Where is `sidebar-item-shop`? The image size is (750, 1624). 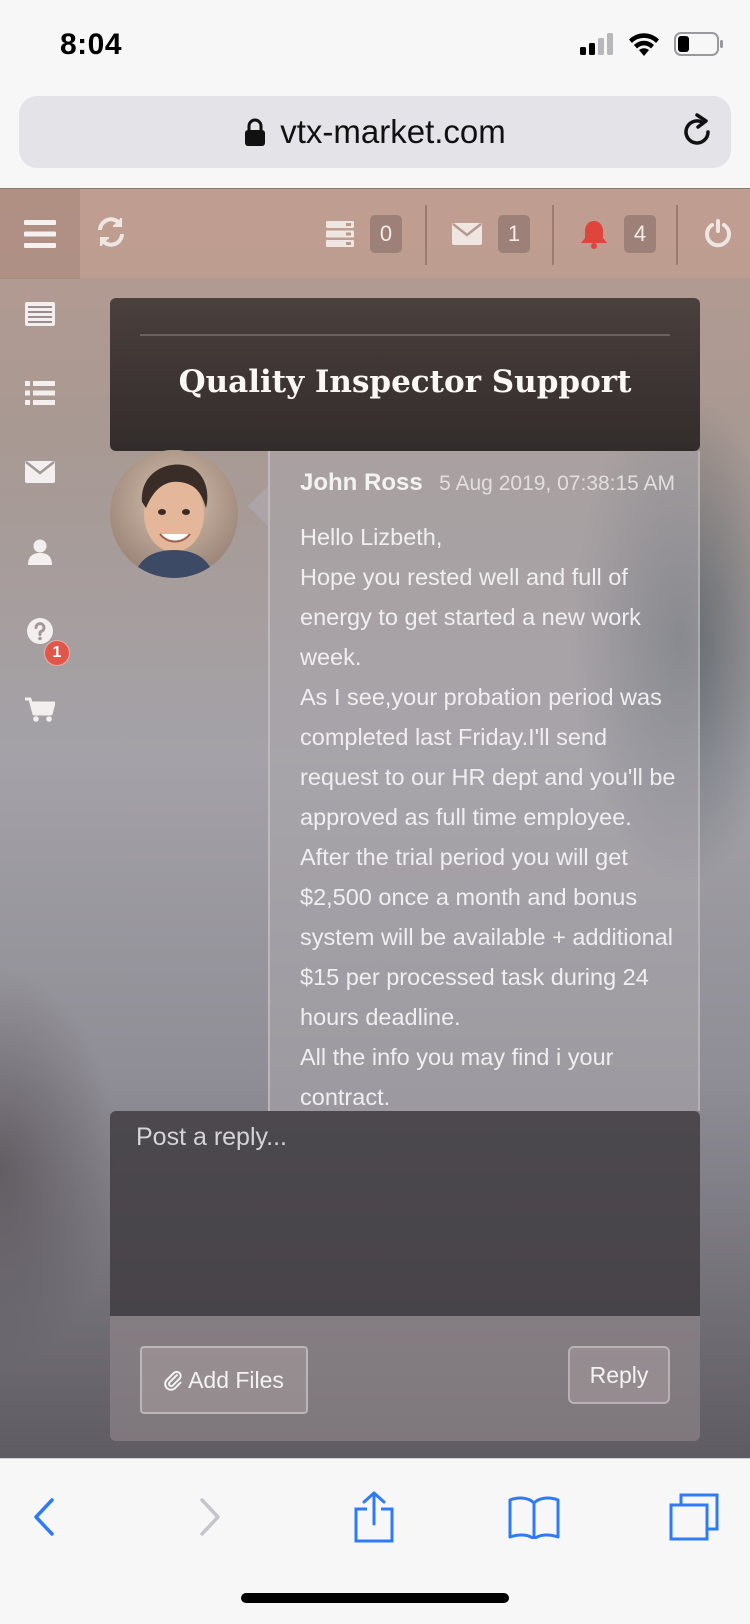 sidebar-item-shop is located at coordinates (40, 710).